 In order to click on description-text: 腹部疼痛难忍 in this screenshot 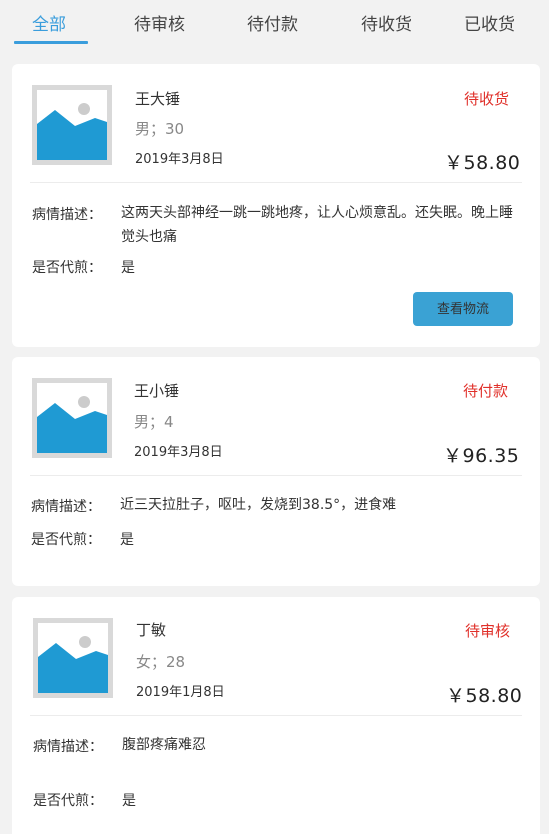, I will do `click(164, 745)`.